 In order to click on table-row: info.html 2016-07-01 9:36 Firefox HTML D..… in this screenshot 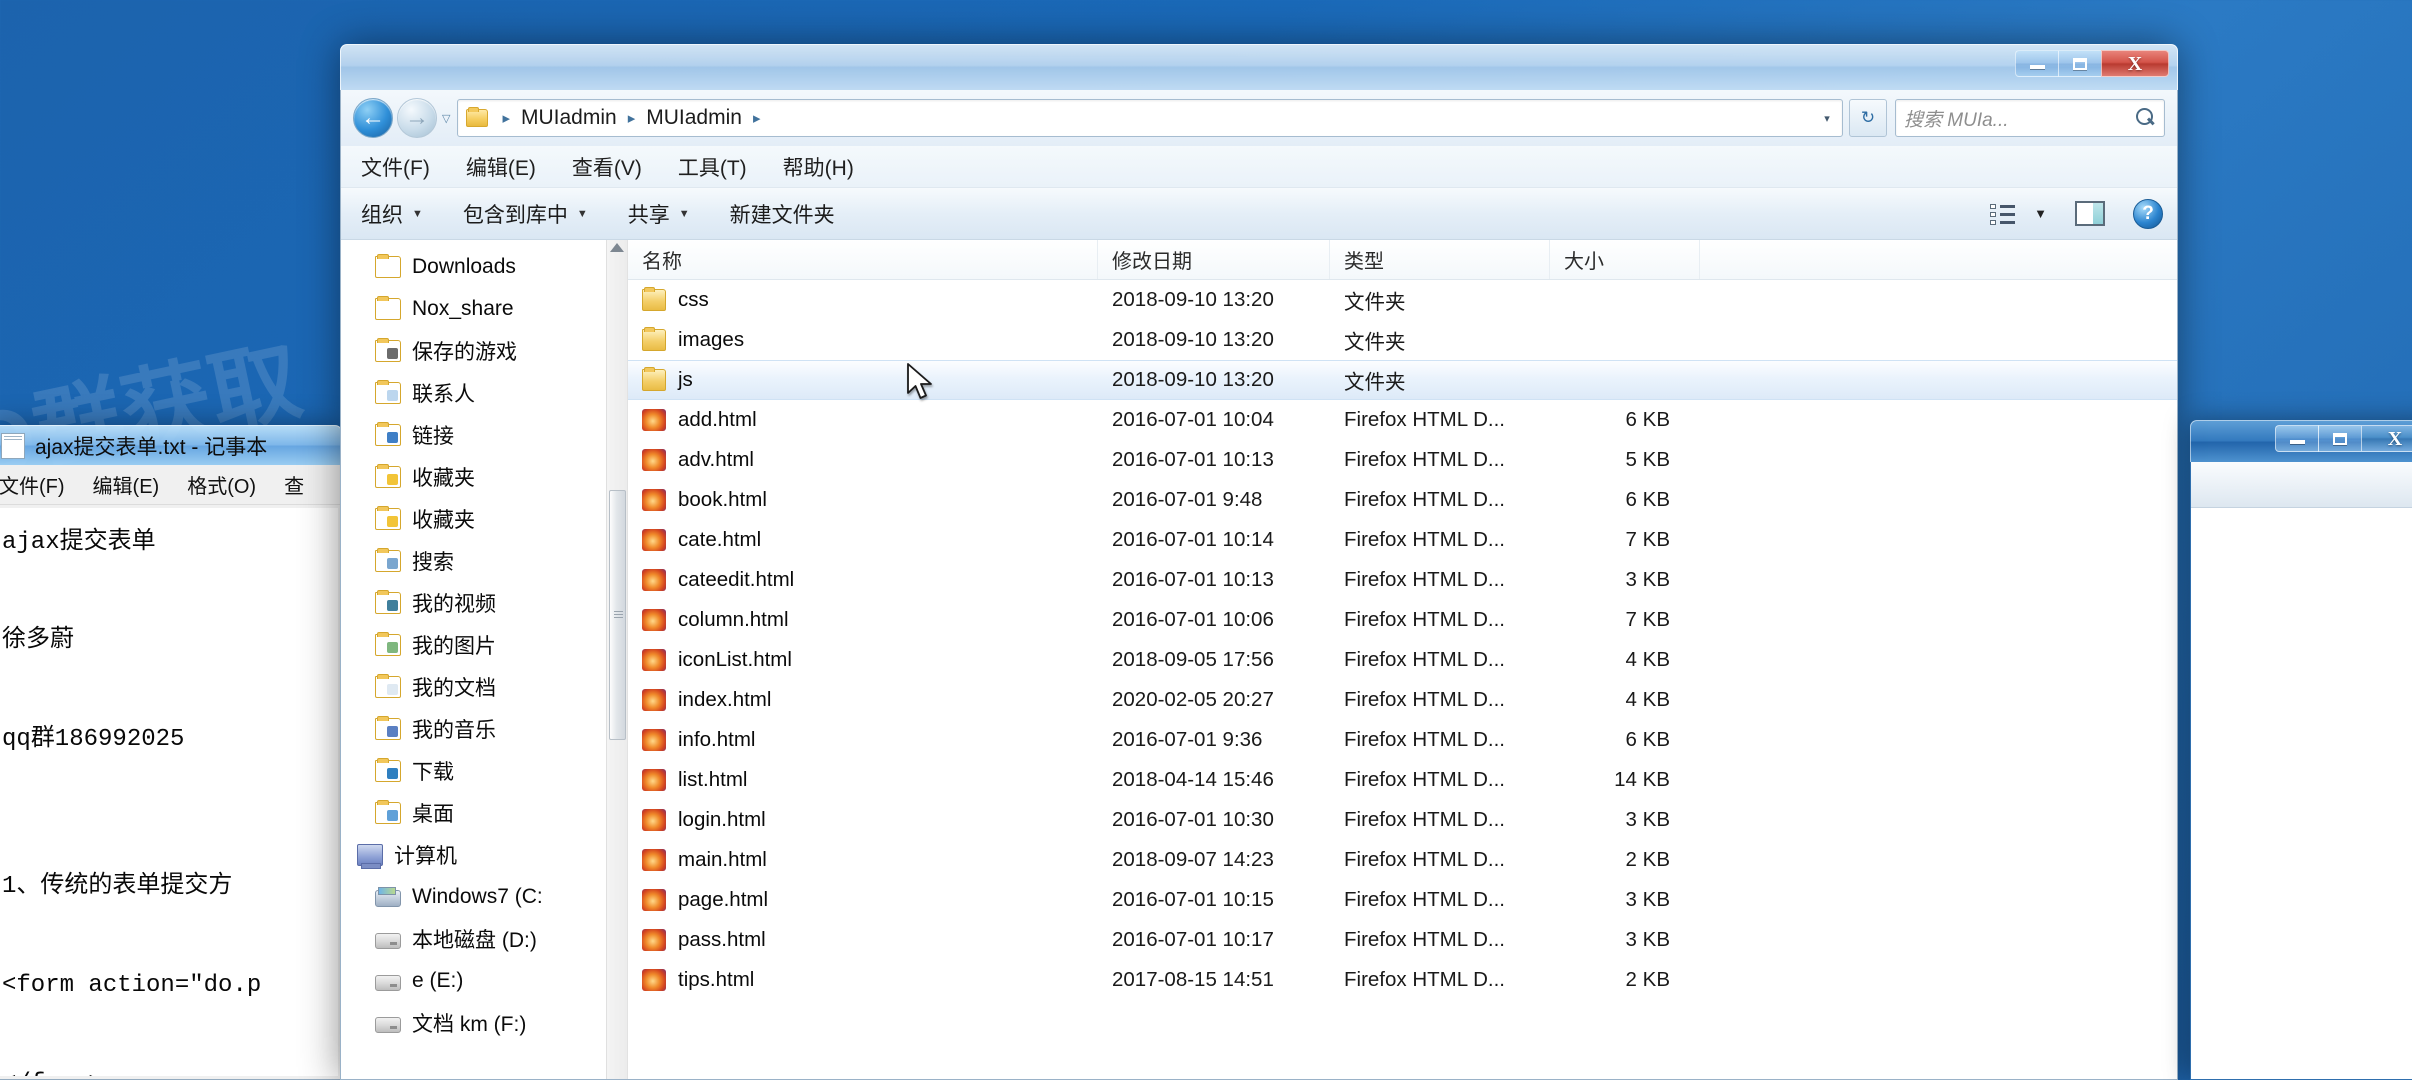, I will do `click(1402, 740)`.